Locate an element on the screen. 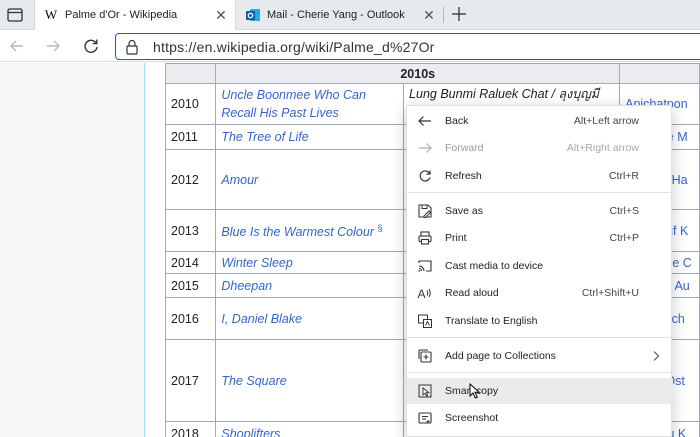  forward-arrow-icon is located at coordinates (425, 148).